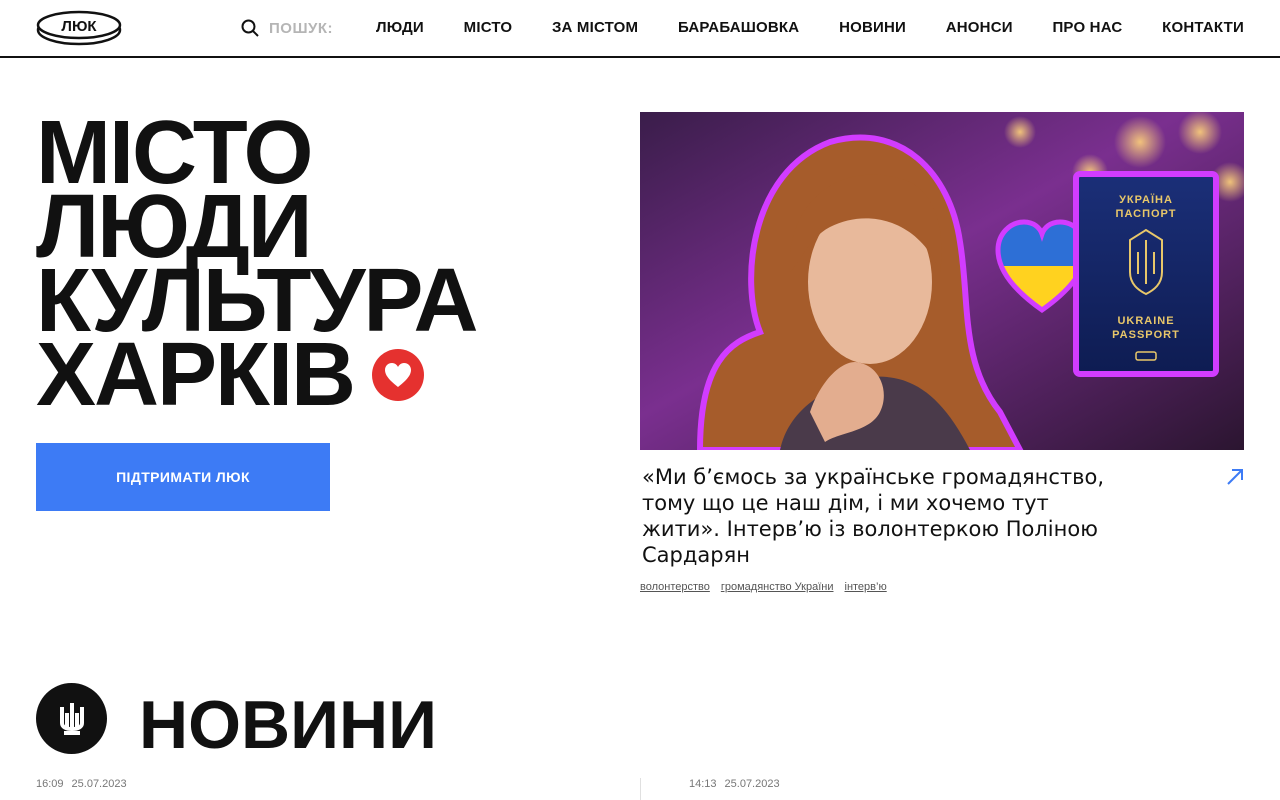 Image resolution: width=1280 pixels, height=800 pixels. Describe the element at coordinates (1146, 199) in the screenshot. I see `passport-country-ua: УКРАЇНА` at that location.